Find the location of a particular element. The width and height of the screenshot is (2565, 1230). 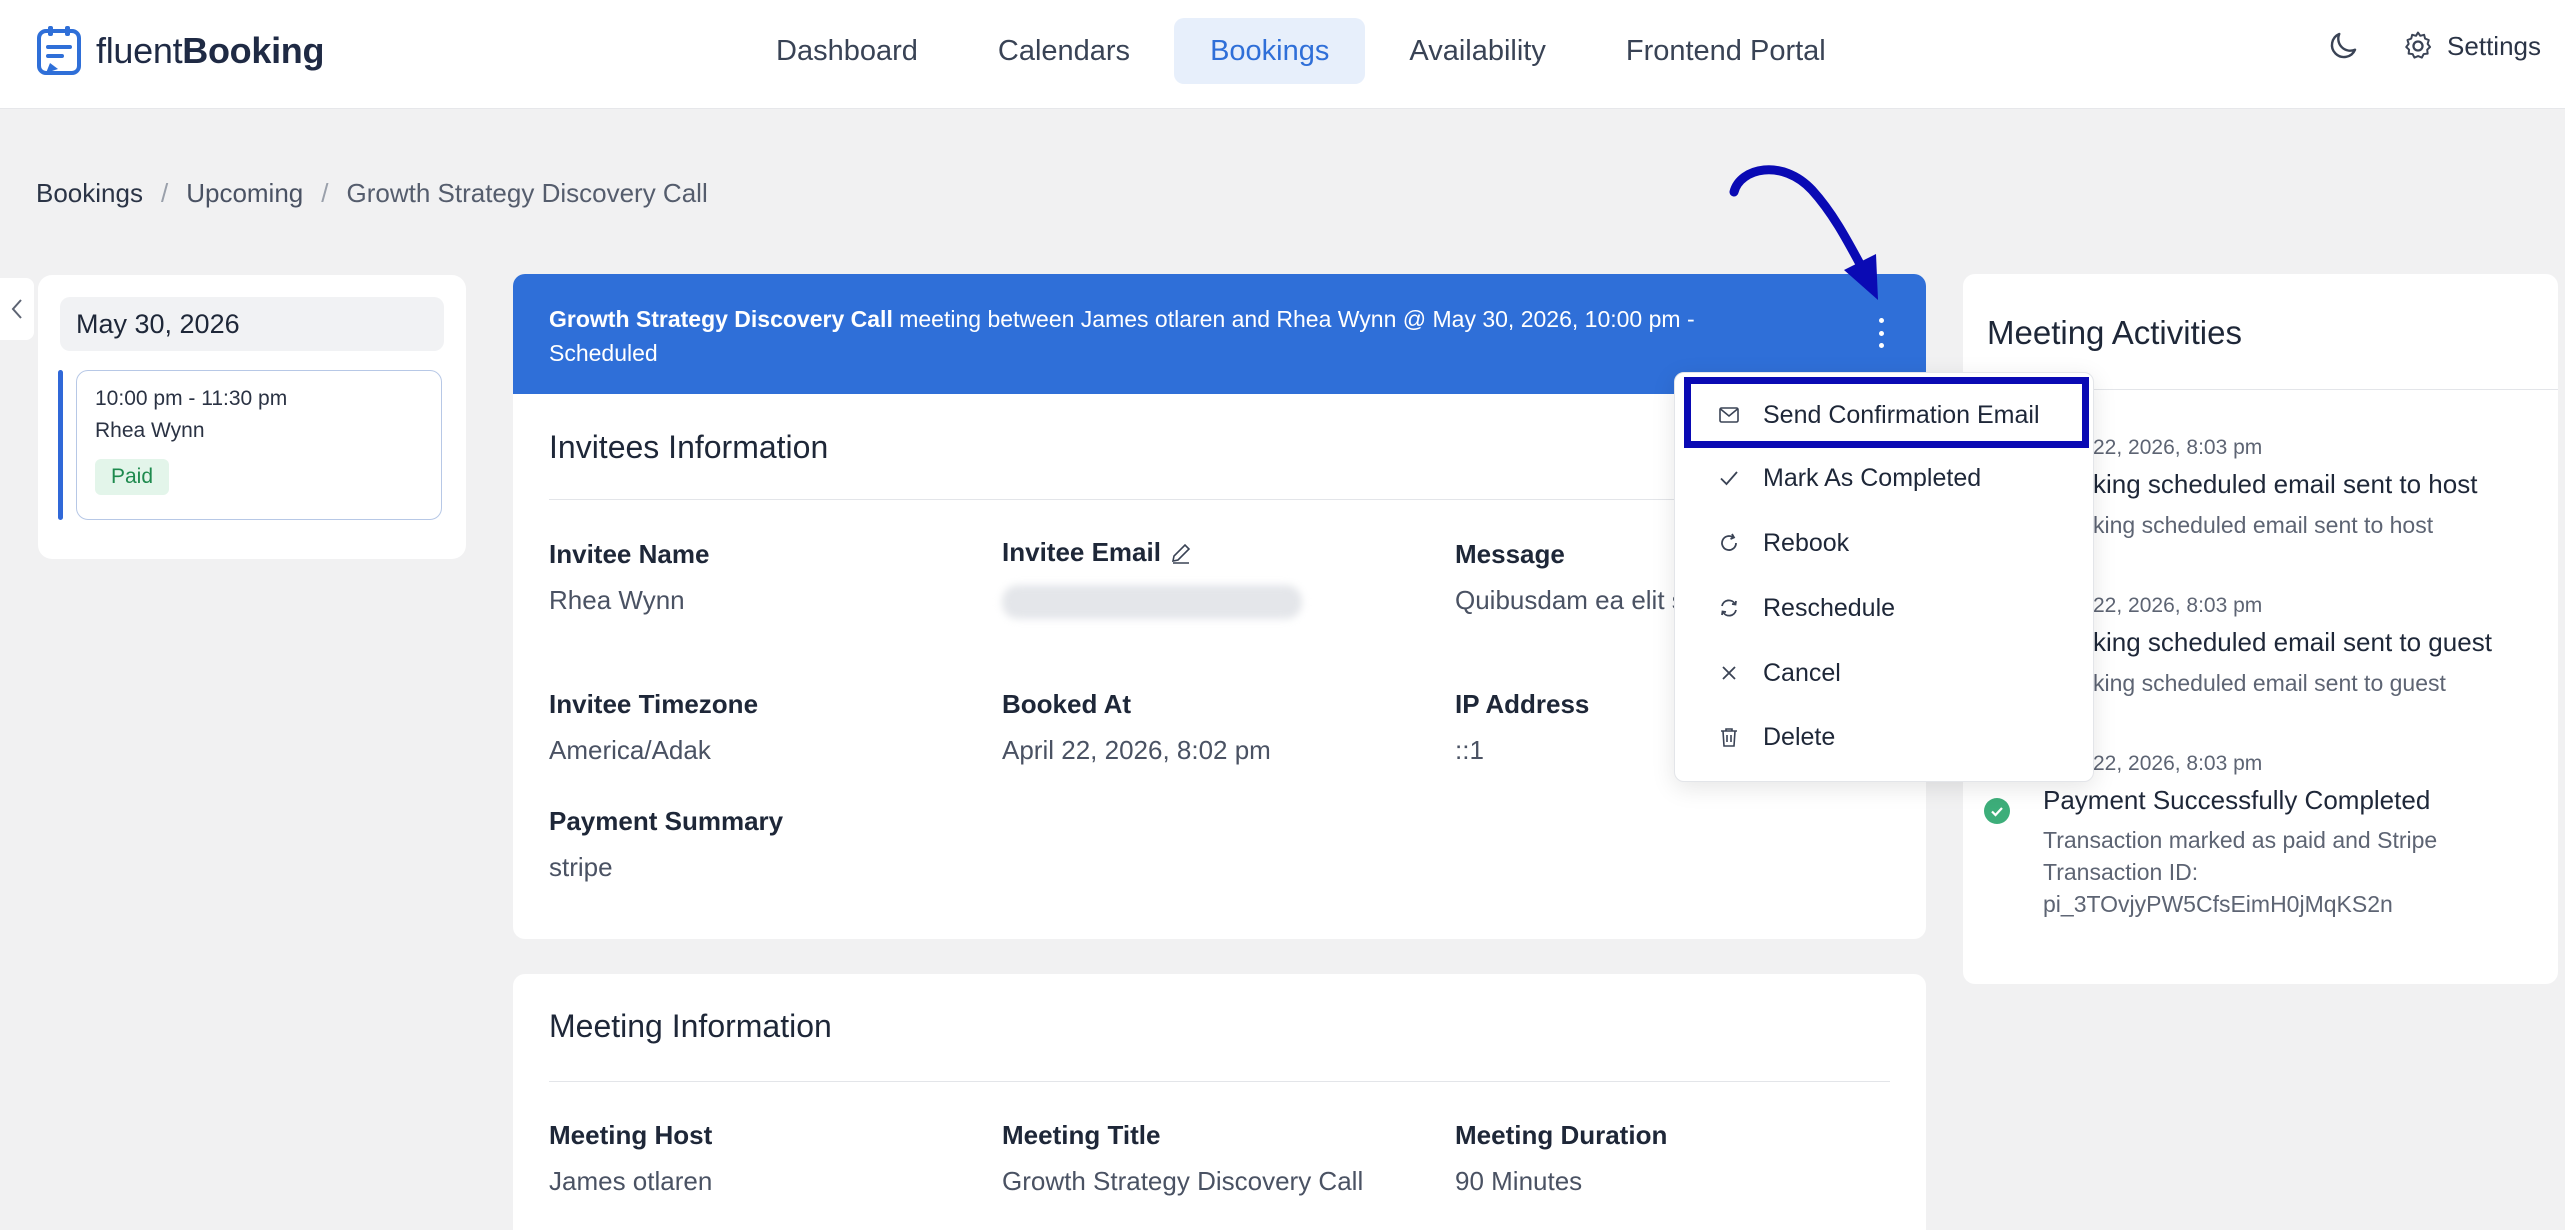

invitee-email-label: Invitee Email is located at coordinates (1081, 552).